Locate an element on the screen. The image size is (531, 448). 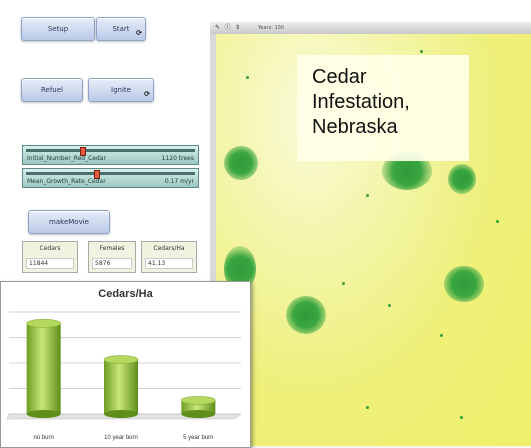
mean-growth-rate-cedar-slider: Mean_Growth_Rate_Cedar 0.17 m/yr is located at coordinates (110, 178).